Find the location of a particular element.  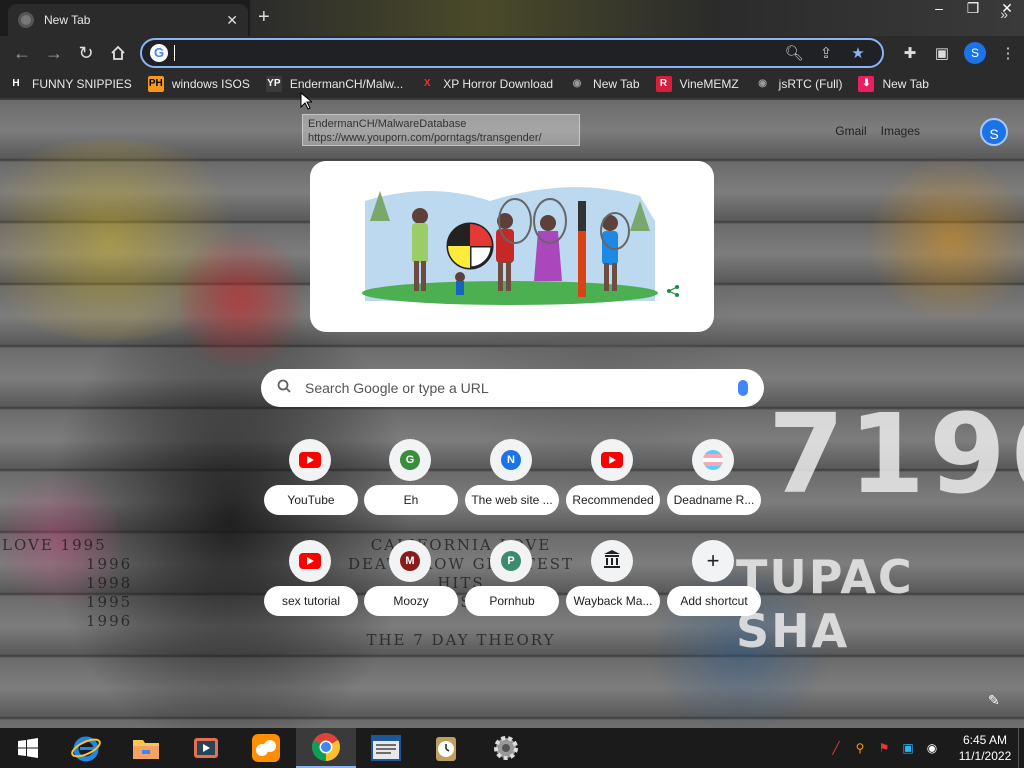

bookmark-item: ◉ New Tab is located at coordinates (604, 84).